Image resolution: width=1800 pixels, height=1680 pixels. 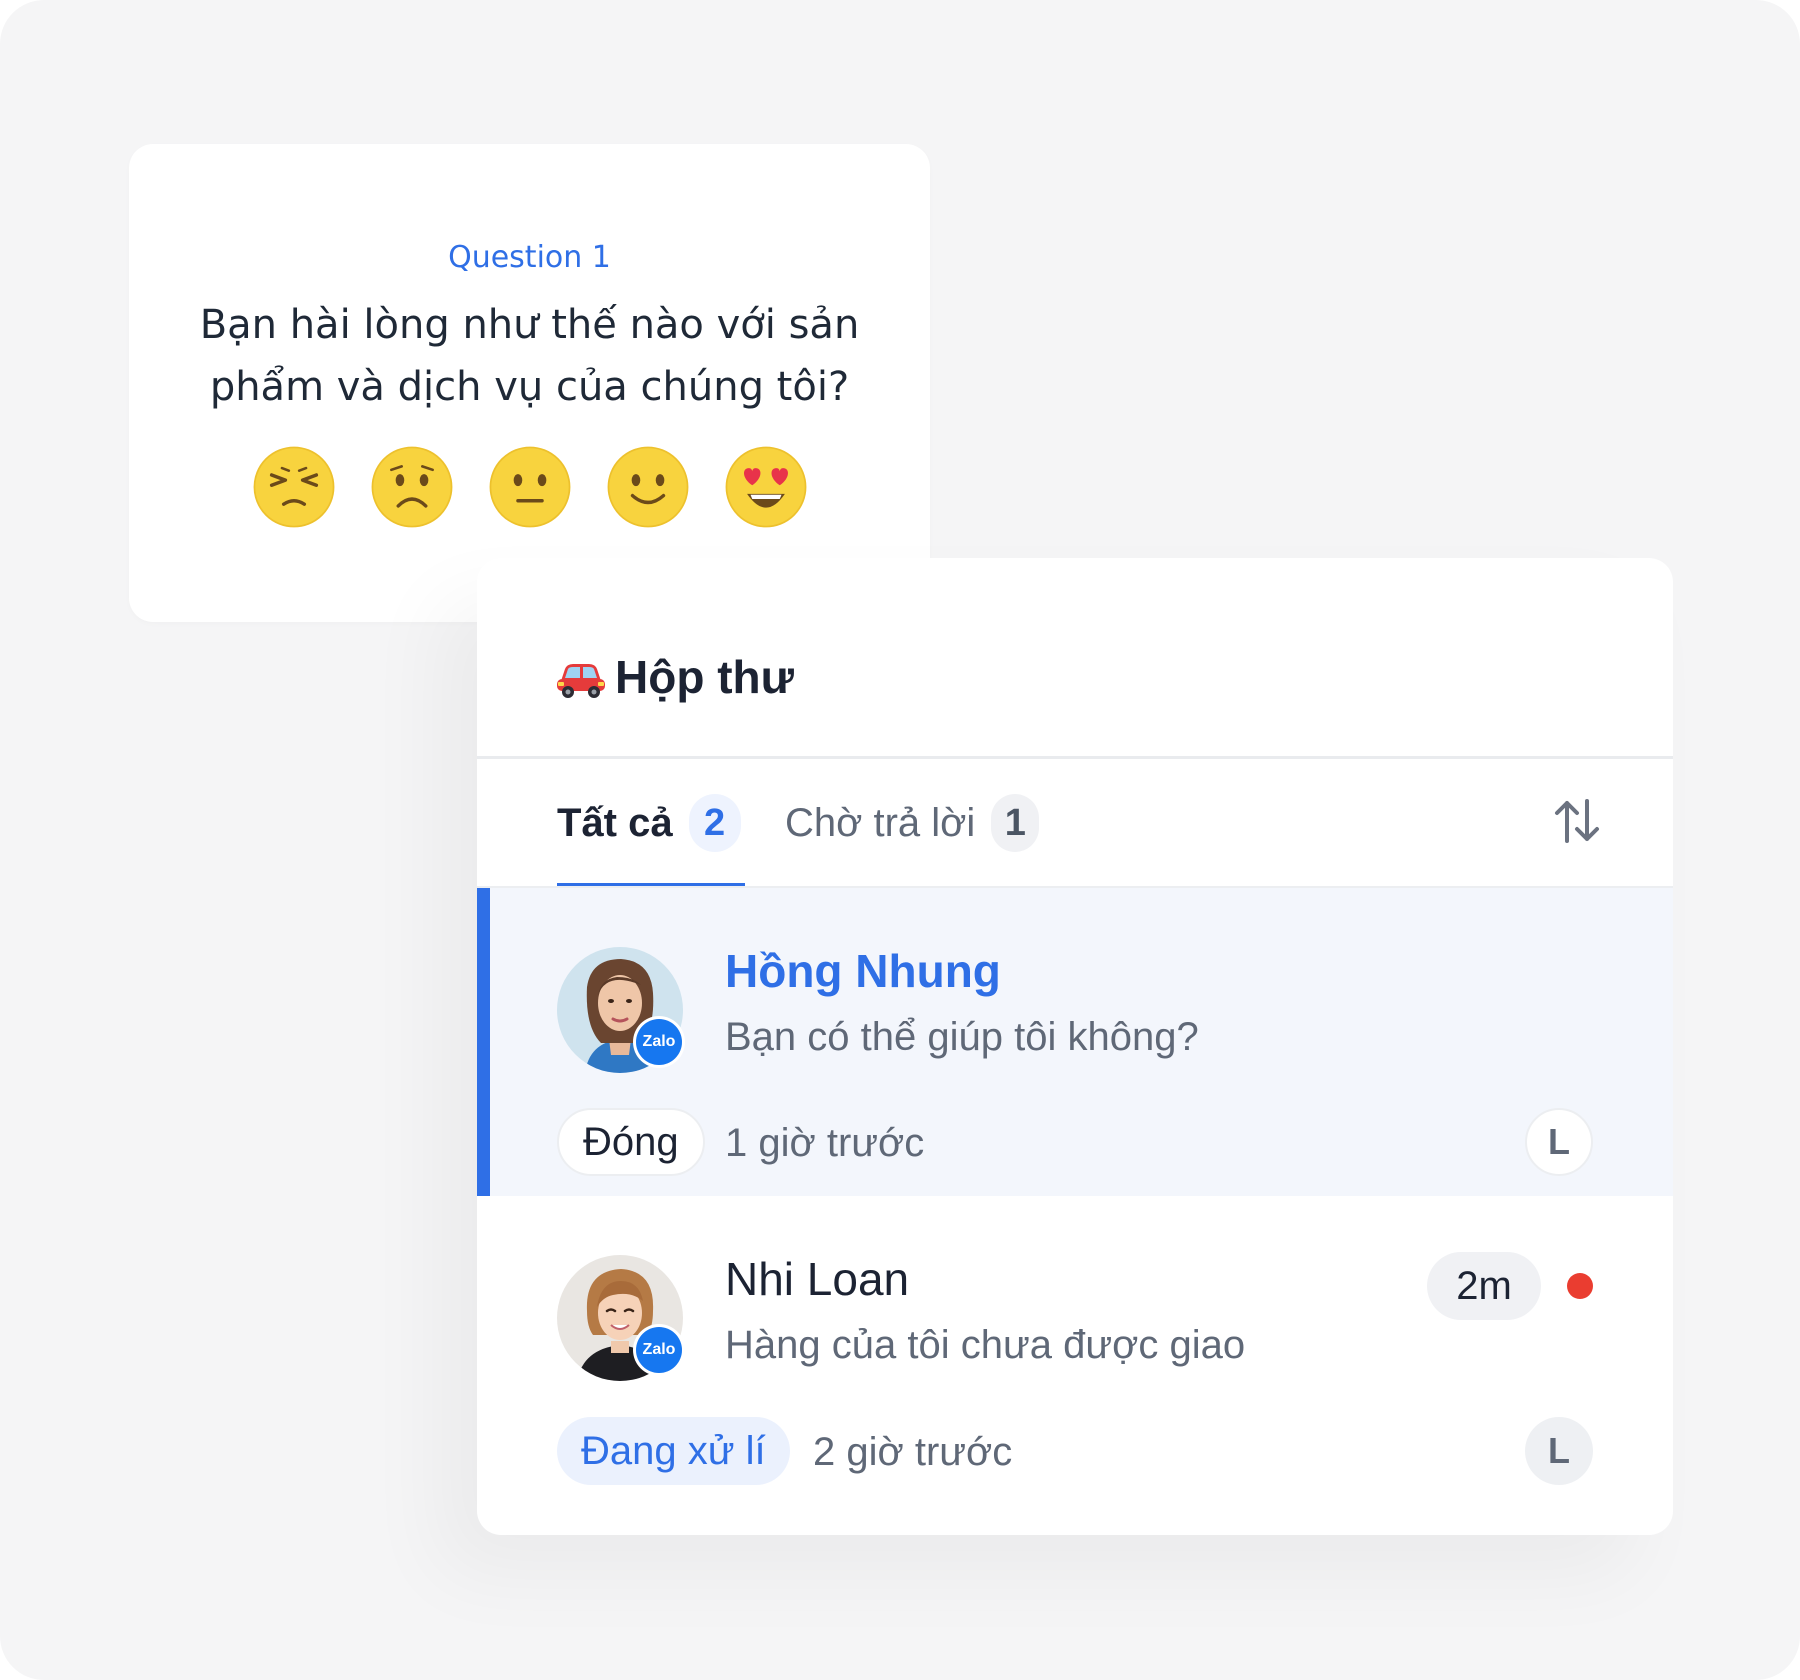 I want to click on elapsed-time-pill: 2m, so click(x=1484, y=1286).